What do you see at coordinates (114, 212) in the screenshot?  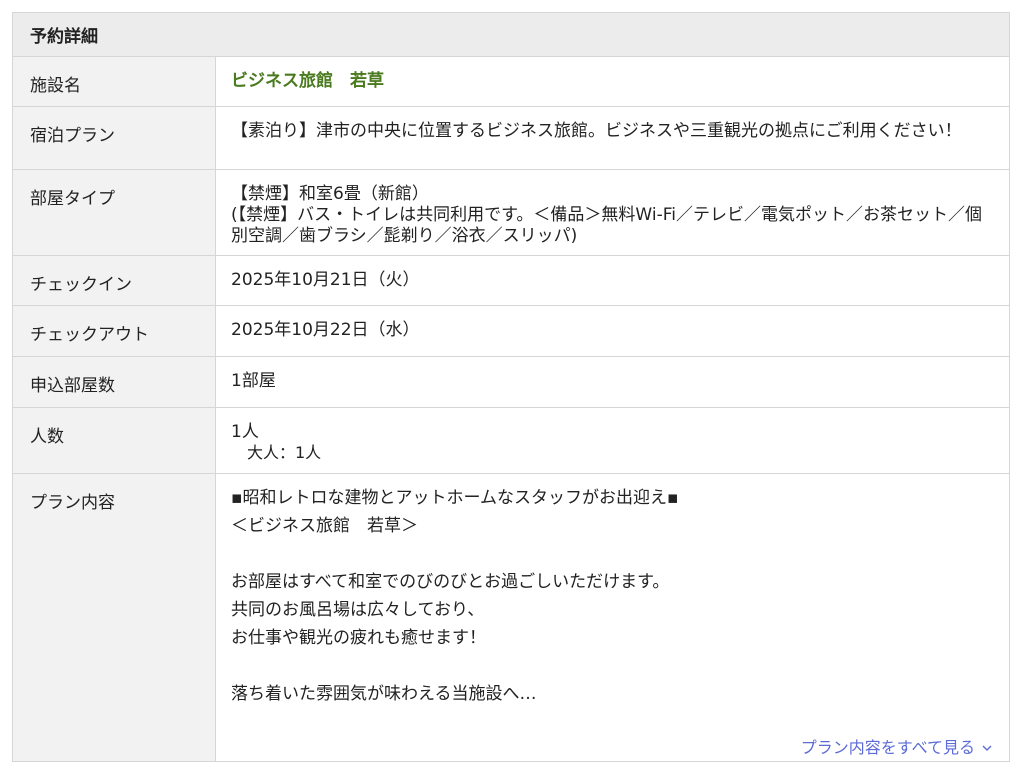 I see `label-room-type: 部屋タイプ` at bounding box center [114, 212].